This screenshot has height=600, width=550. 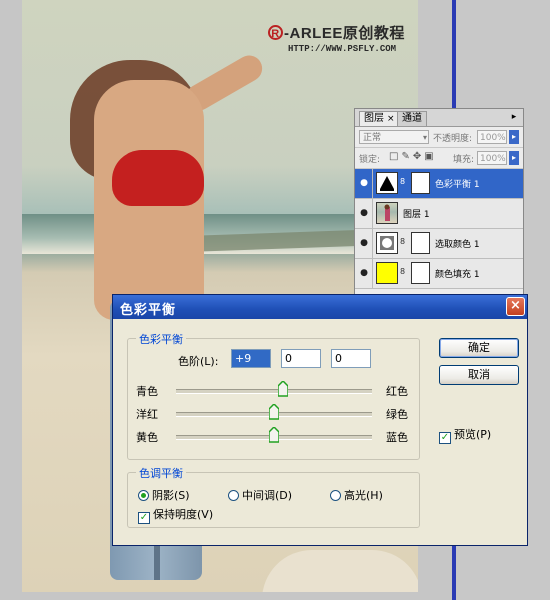 I want to click on checkbox-label: 预览(P), so click(x=473, y=434).